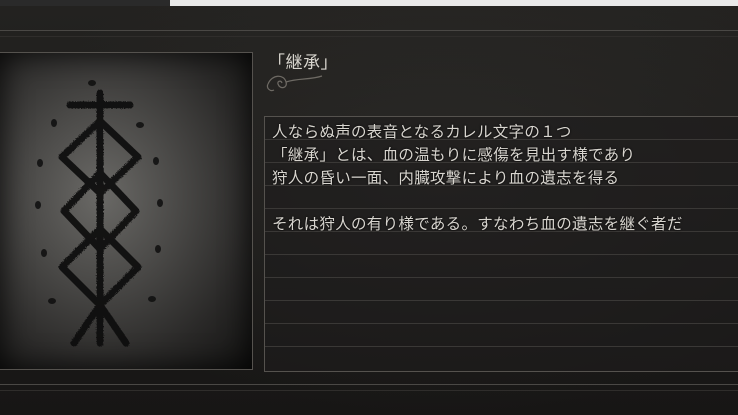  Describe the element at coordinates (99, 213) in the screenshot. I see `caryll-rune-inherit-icon` at that location.